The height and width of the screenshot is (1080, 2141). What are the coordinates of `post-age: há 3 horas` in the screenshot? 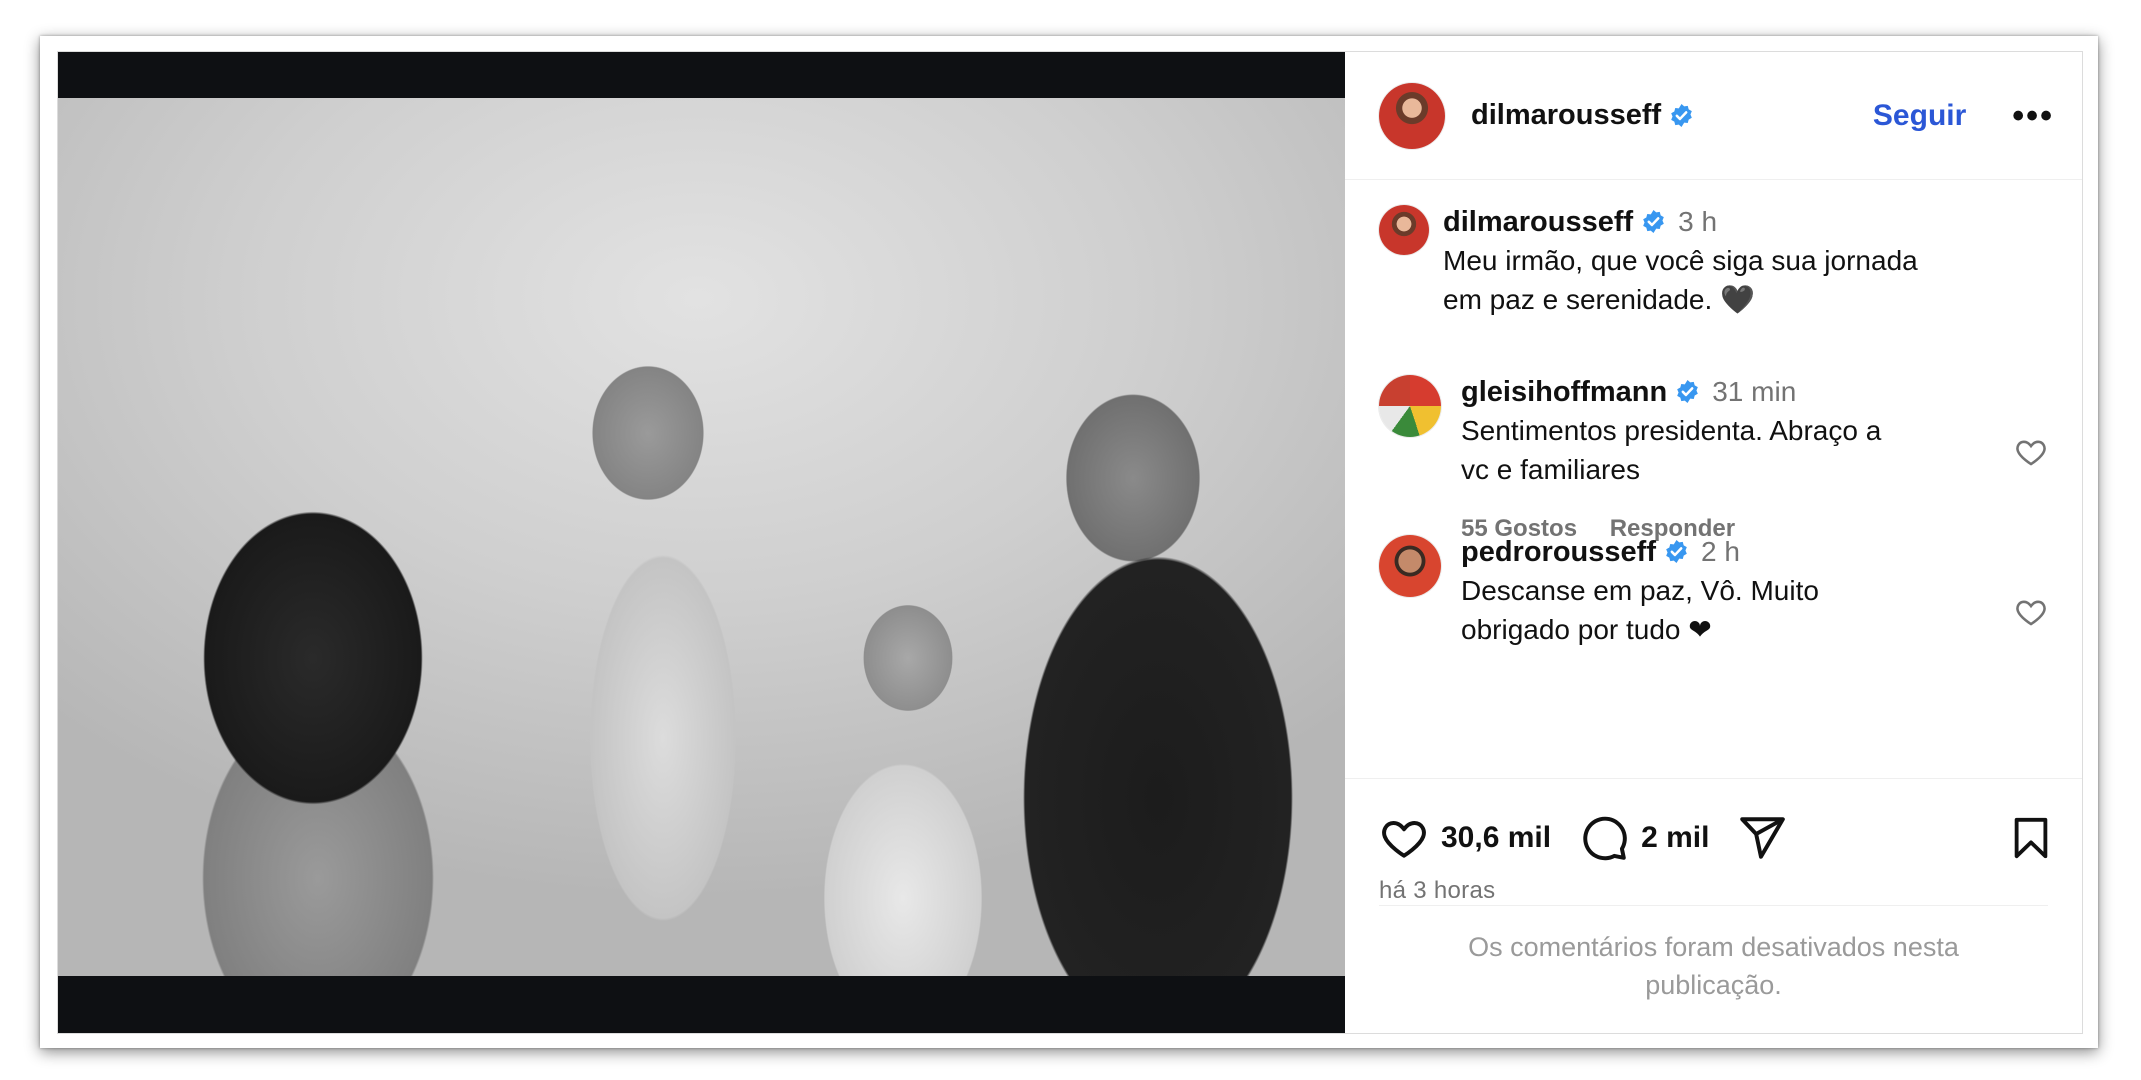 It's located at (1437, 890).